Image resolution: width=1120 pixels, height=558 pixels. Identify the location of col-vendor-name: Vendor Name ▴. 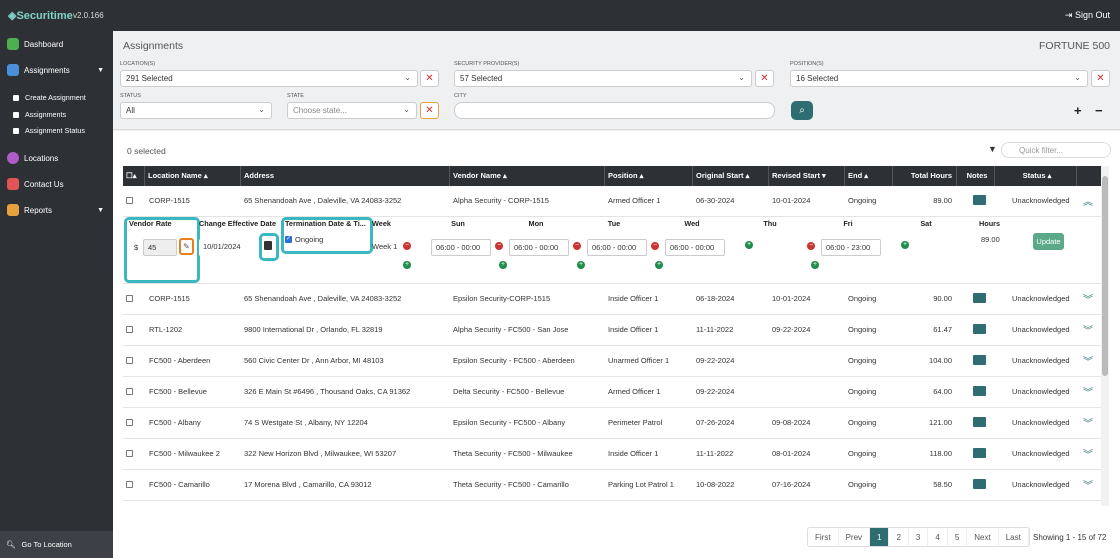
(527, 176).